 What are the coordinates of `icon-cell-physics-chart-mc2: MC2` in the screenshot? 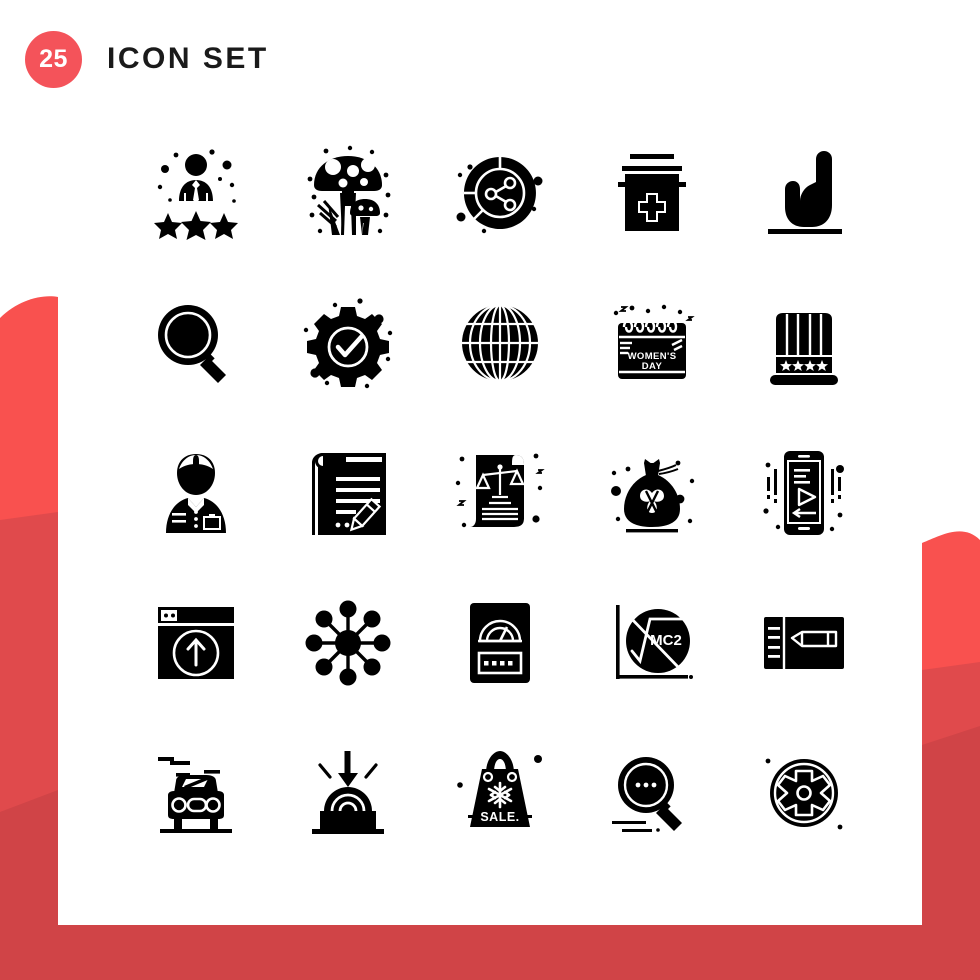 It's located at (652, 643).